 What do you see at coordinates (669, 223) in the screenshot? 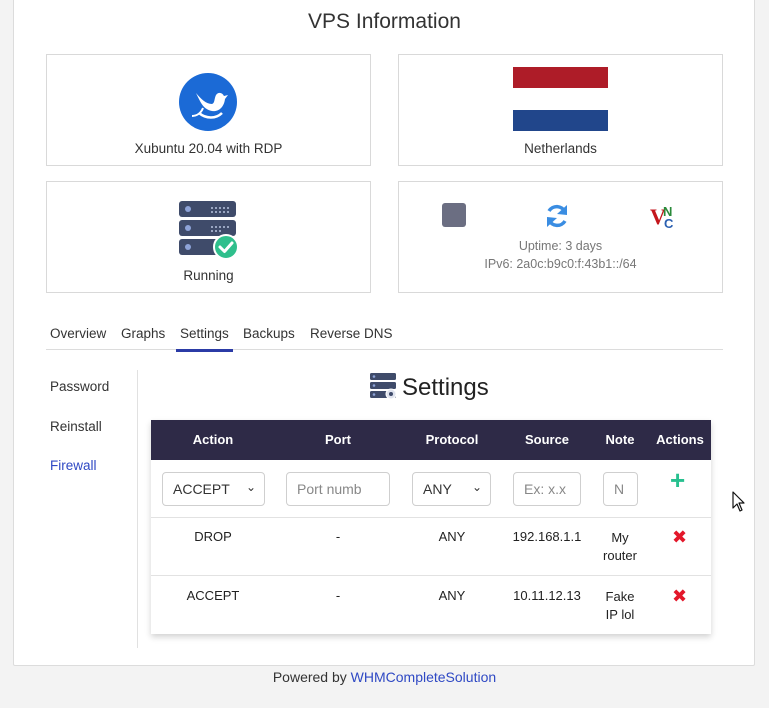
I see `svg-text: C` at bounding box center [669, 223].